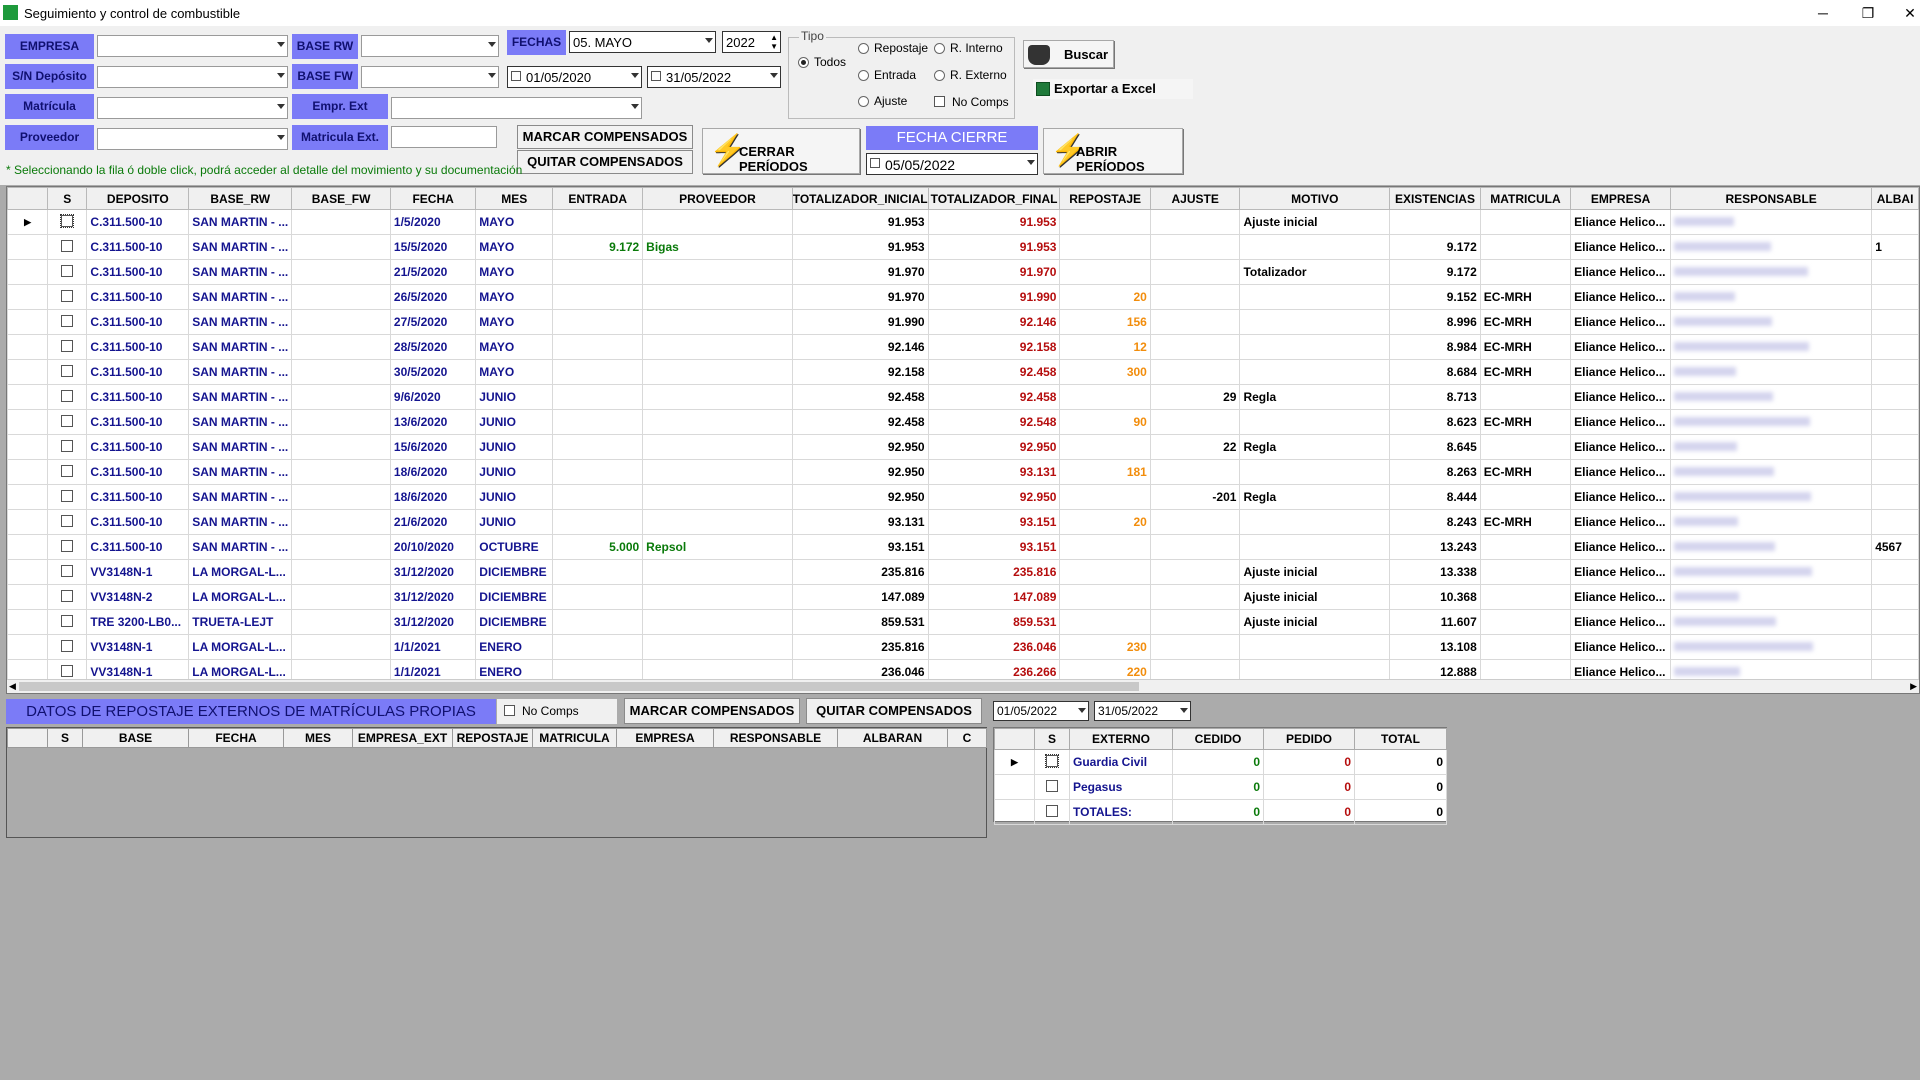 This screenshot has height=1080, width=1920. I want to click on col-header: PROVEEDOR, so click(717, 198).